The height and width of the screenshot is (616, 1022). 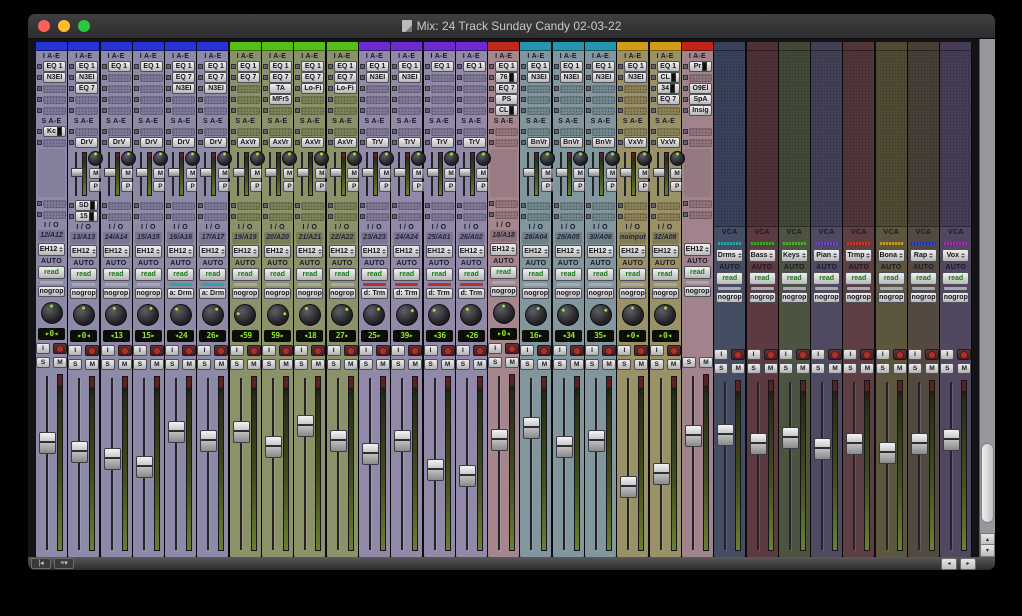 I want to click on pan-value-display: 26▸, so click(x=213, y=336).